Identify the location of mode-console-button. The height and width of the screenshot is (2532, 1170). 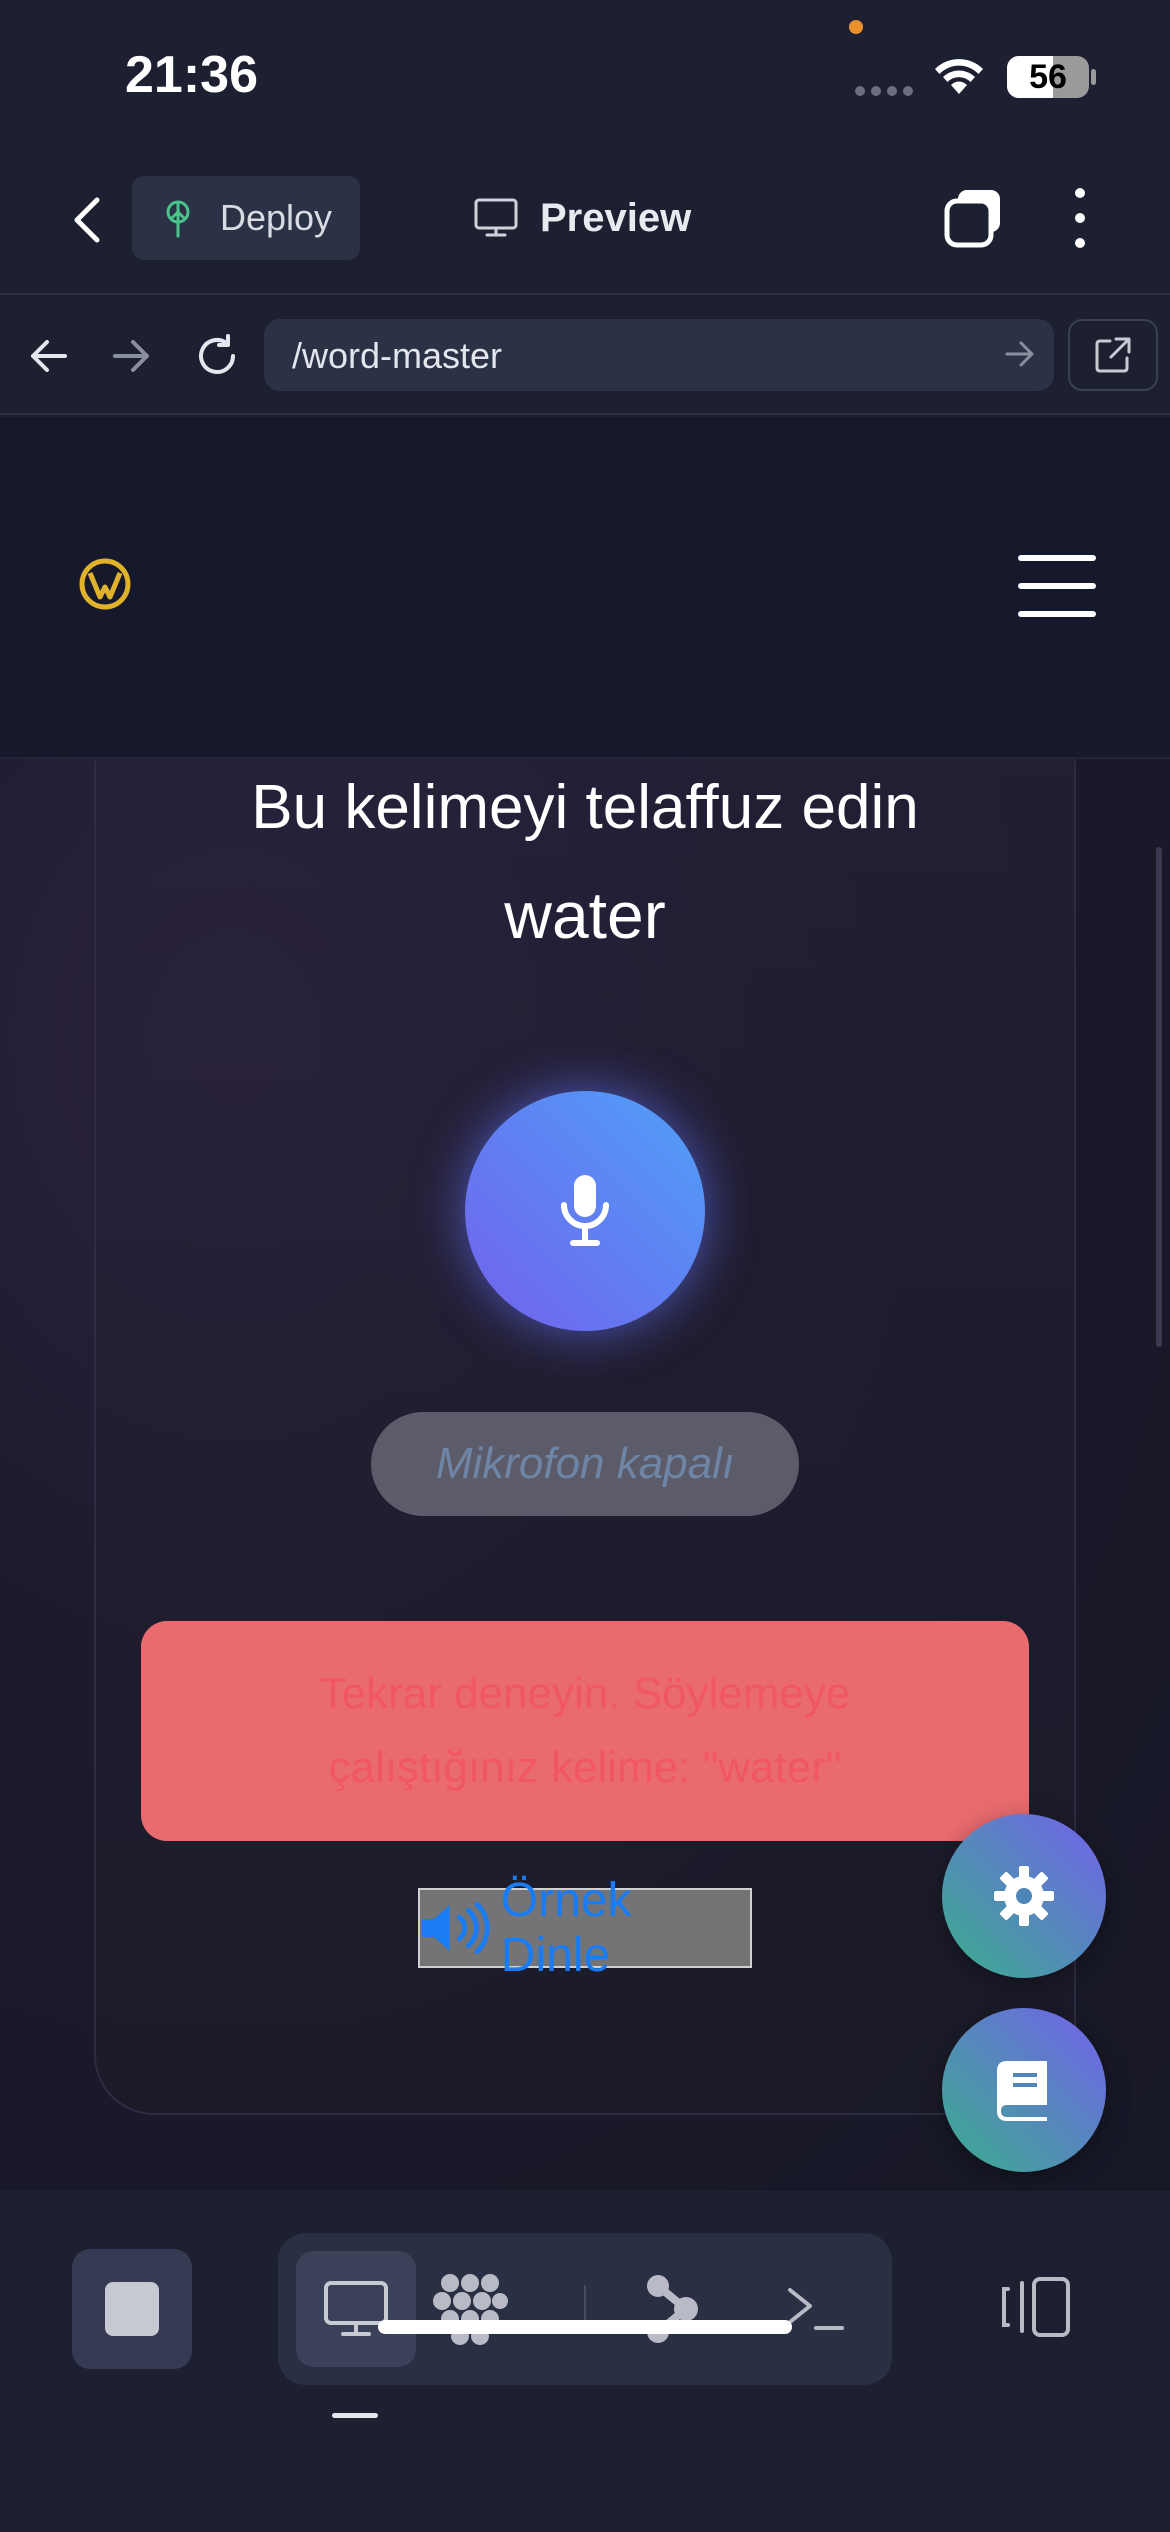
(816, 2309).